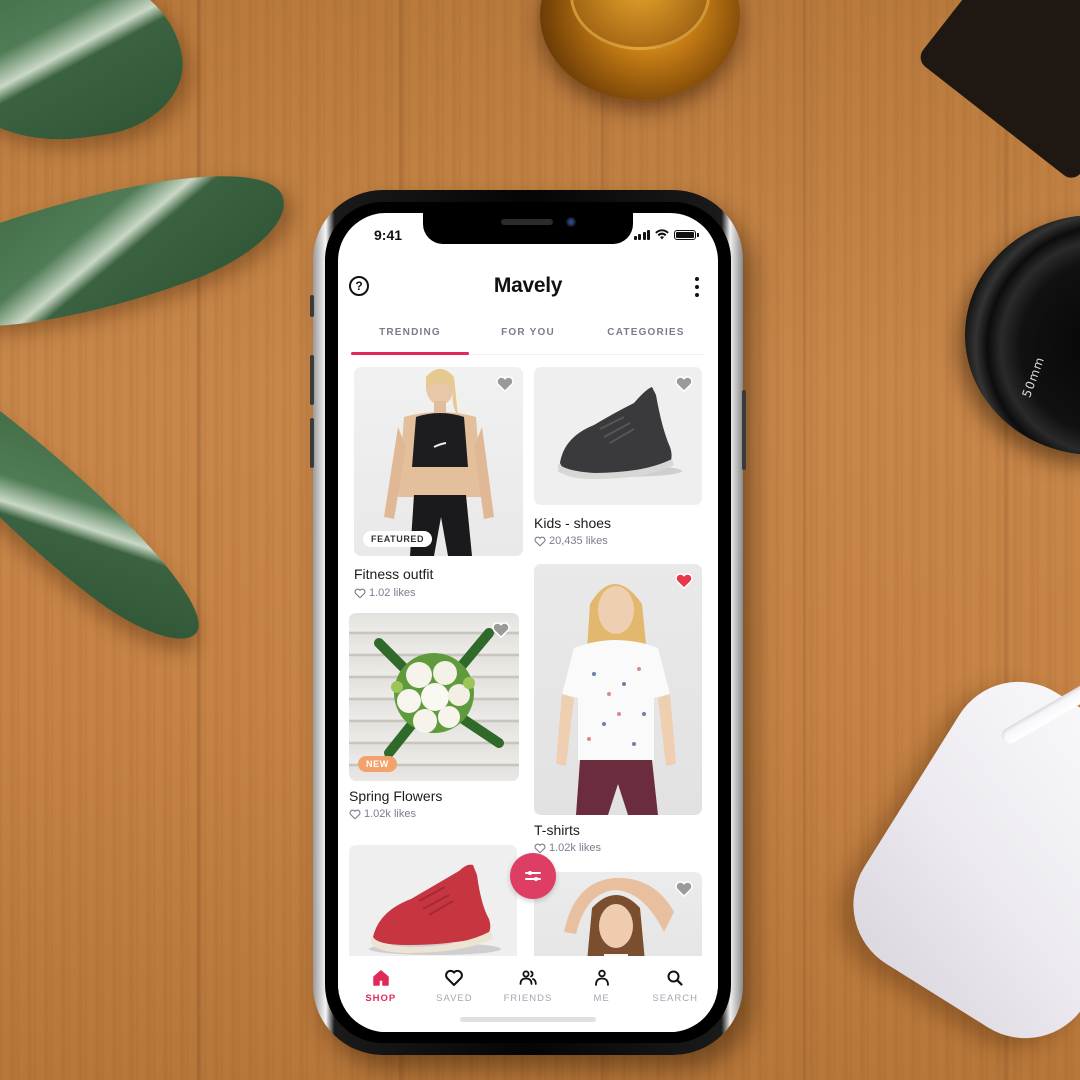  I want to click on earpiece-speaker, so click(527, 222).